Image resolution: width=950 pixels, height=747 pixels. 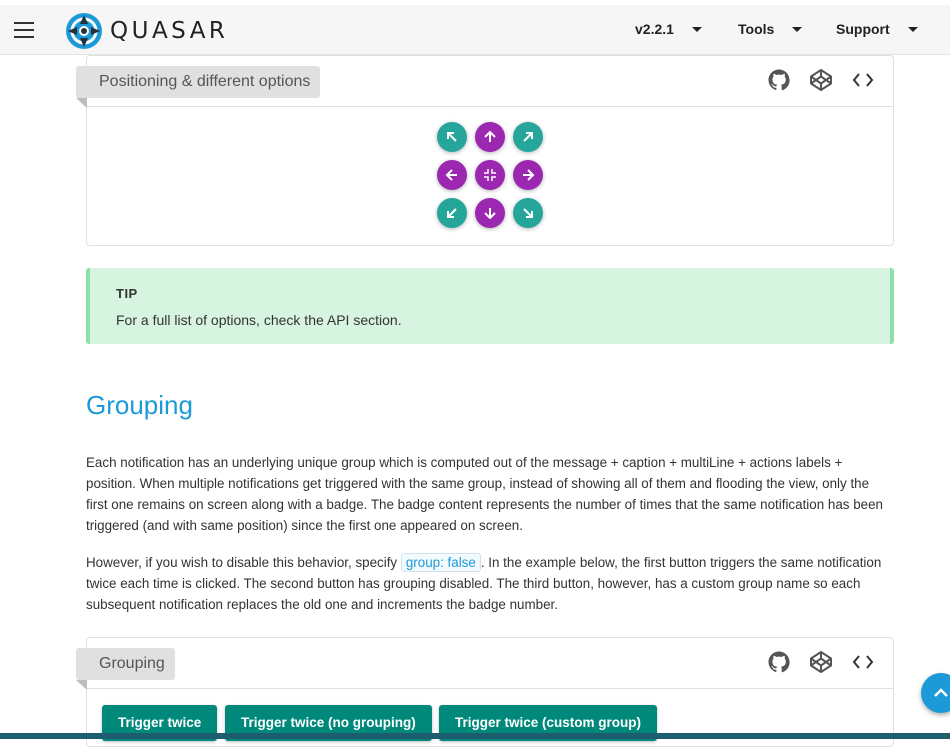 I want to click on top-right-button, so click(x=528, y=137).